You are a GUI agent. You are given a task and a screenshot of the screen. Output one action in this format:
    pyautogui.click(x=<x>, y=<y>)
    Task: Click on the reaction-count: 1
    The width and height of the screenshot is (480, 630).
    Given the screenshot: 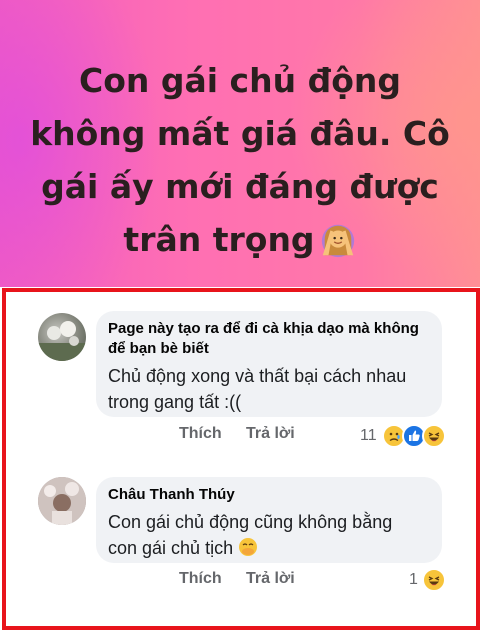 What is the action you would take?
    pyautogui.click(x=413, y=580)
    